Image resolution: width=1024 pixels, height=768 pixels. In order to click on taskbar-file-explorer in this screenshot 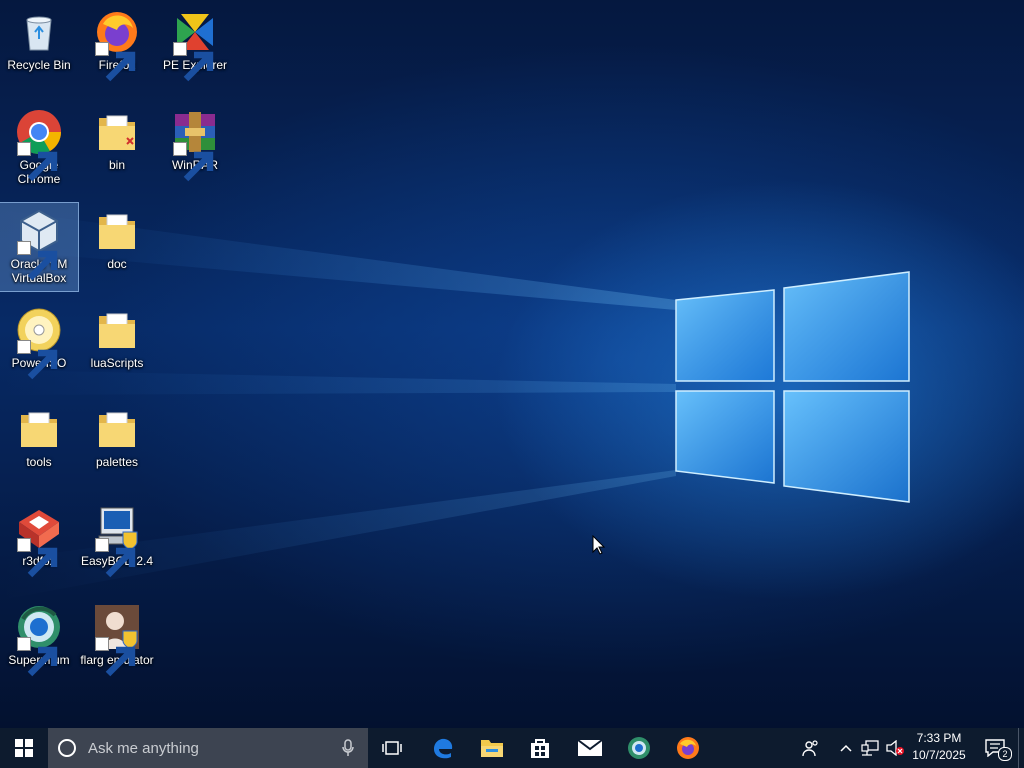, I will do `click(492, 748)`.